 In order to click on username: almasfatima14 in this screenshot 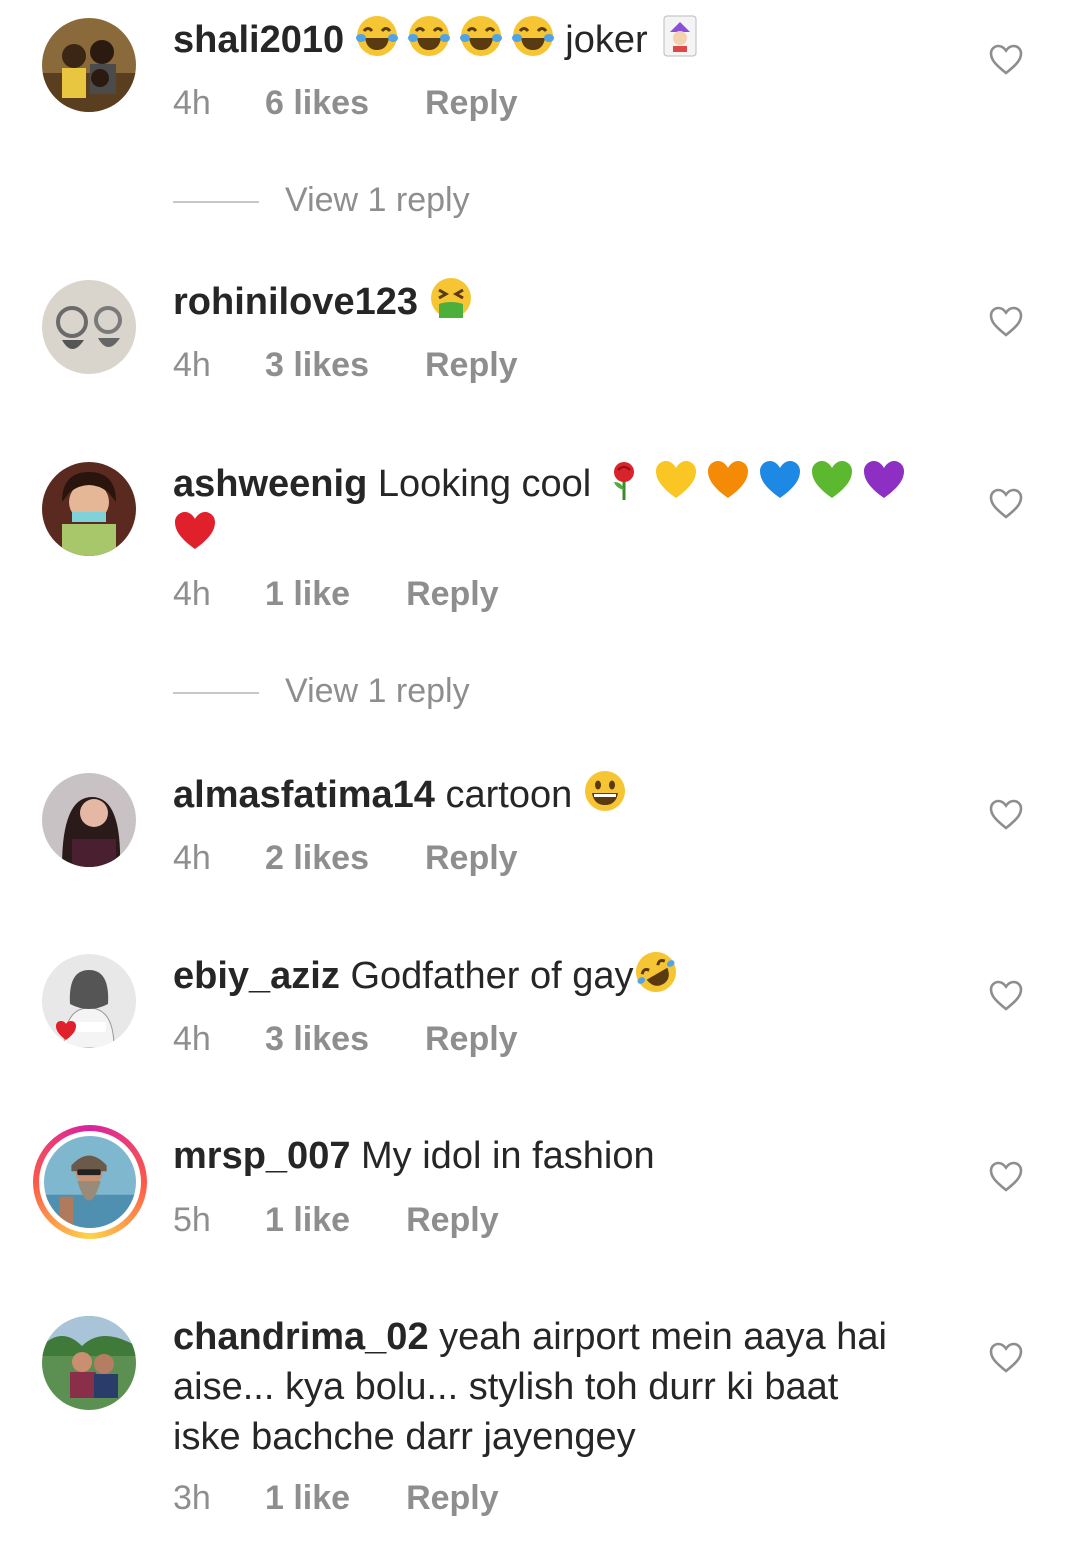, I will do `click(304, 795)`.